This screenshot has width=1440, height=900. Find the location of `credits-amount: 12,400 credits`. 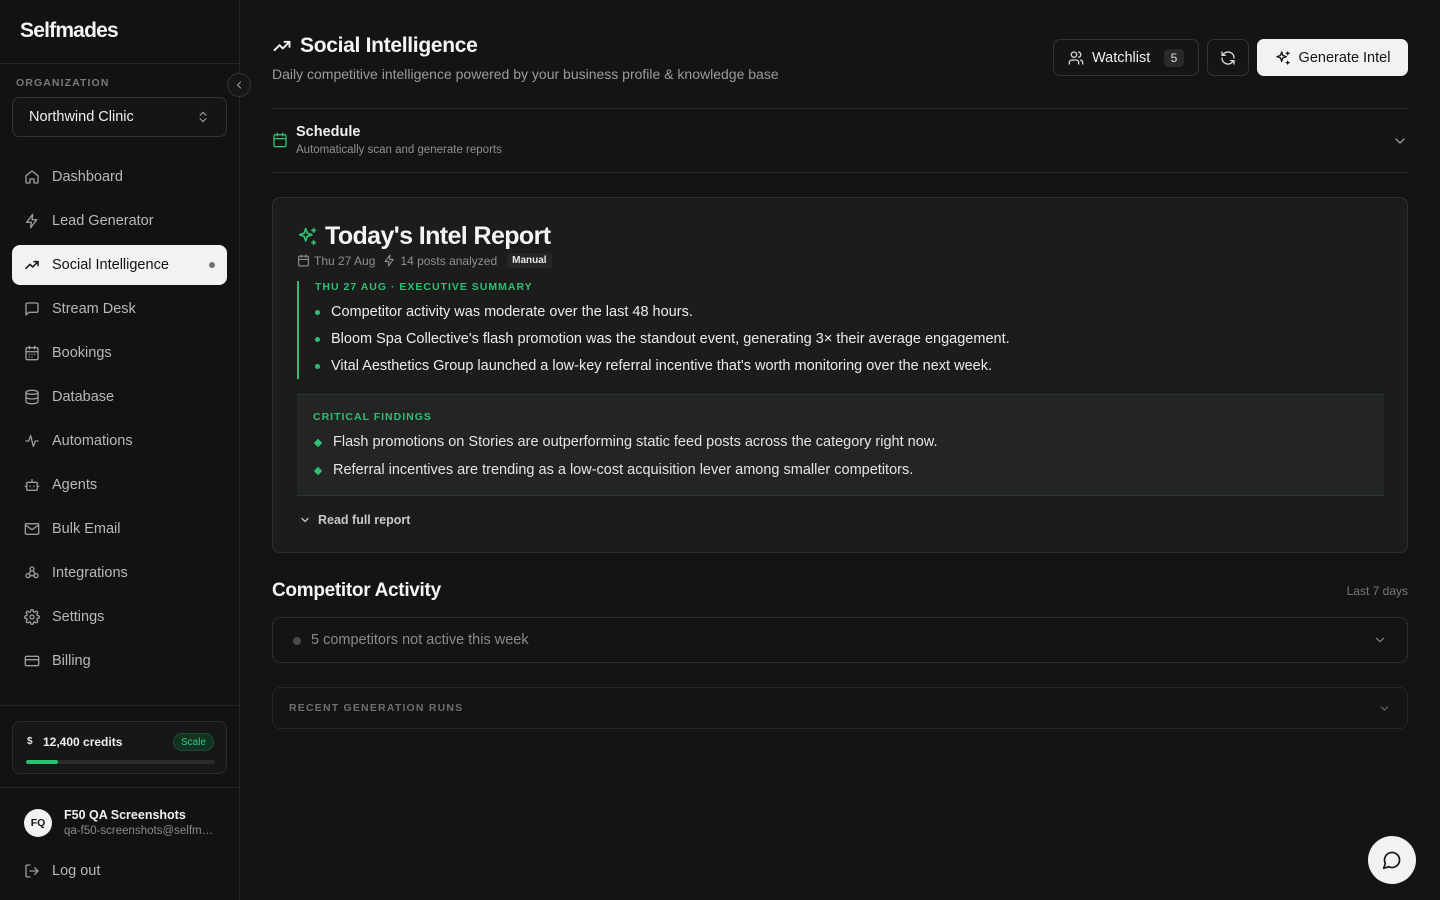

credits-amount: 12,400 credits is located at coordinates (83, 742).